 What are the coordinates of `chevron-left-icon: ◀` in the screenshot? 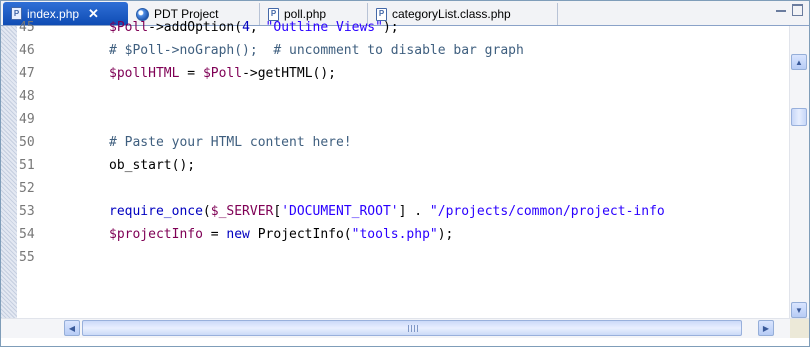 It's located at (72, 328).